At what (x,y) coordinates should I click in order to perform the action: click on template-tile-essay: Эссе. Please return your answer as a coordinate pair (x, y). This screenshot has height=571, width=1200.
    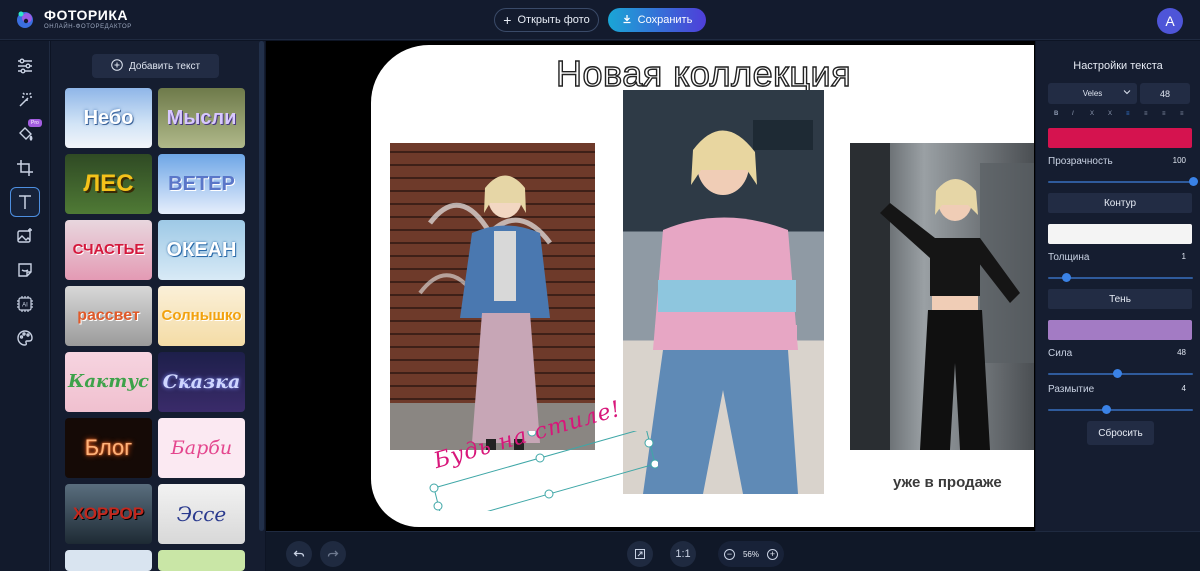
    Looking at the image, I should click on (201, 514).